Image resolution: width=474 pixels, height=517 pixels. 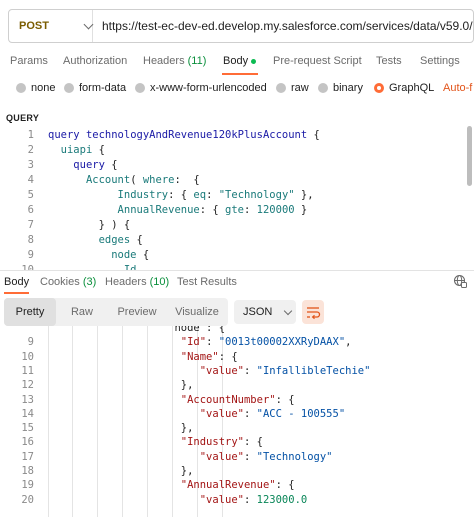 I want to click on line-number: 8, so click(x=30, y=240).